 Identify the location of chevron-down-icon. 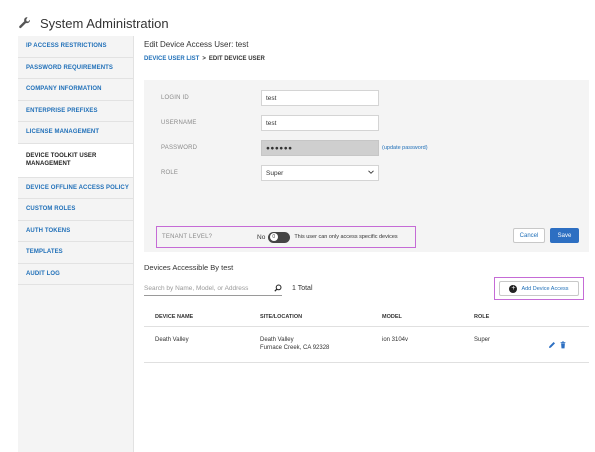
(371, 173).